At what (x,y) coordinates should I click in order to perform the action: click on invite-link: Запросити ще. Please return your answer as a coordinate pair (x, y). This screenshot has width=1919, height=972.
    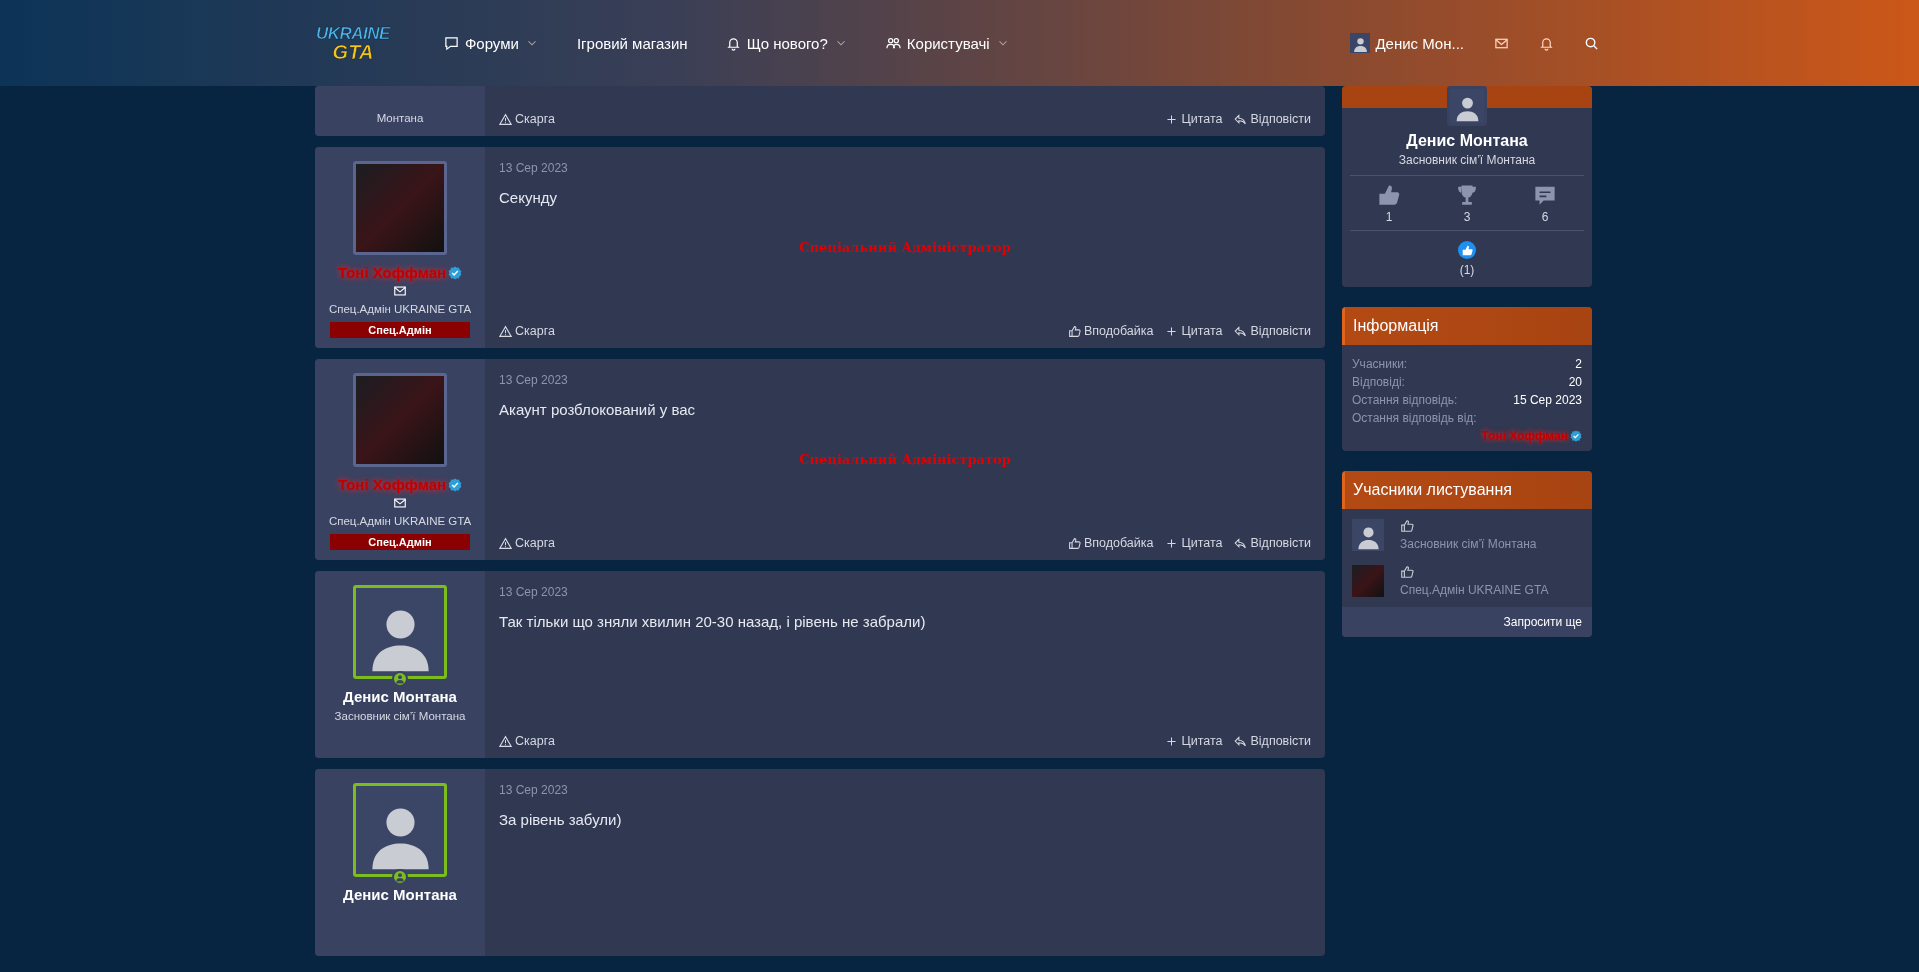
    Looking at the image, I should click on (1542, 622).